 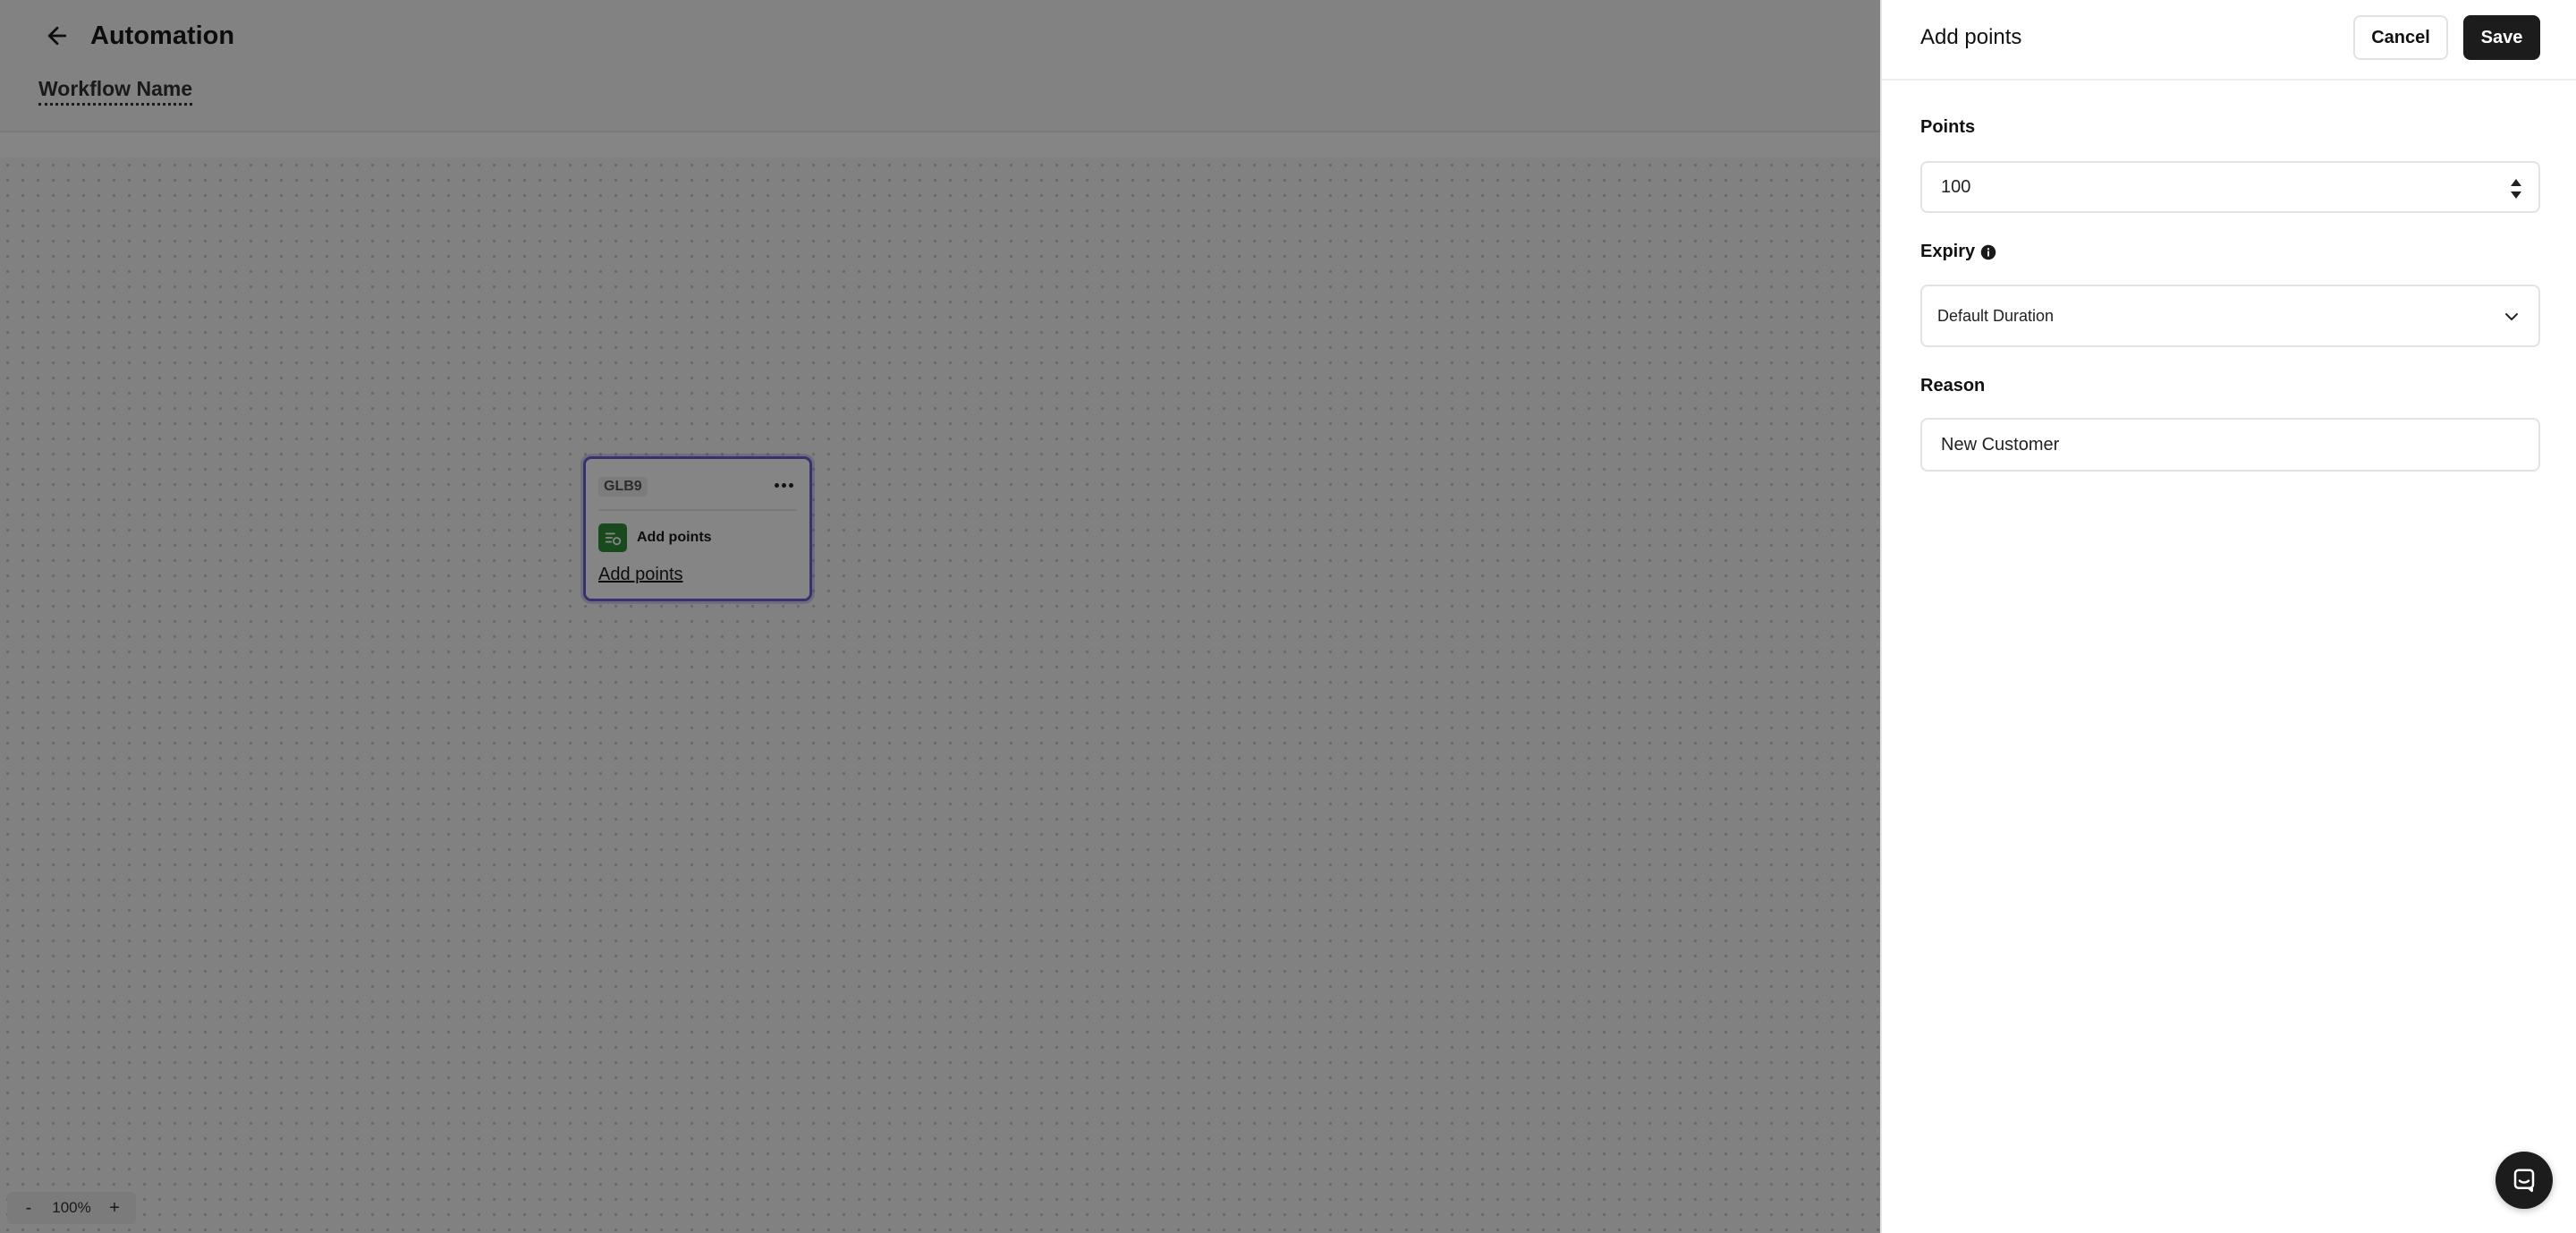 I want to click on panel-title: Add points, so click(x=1971, y=37).